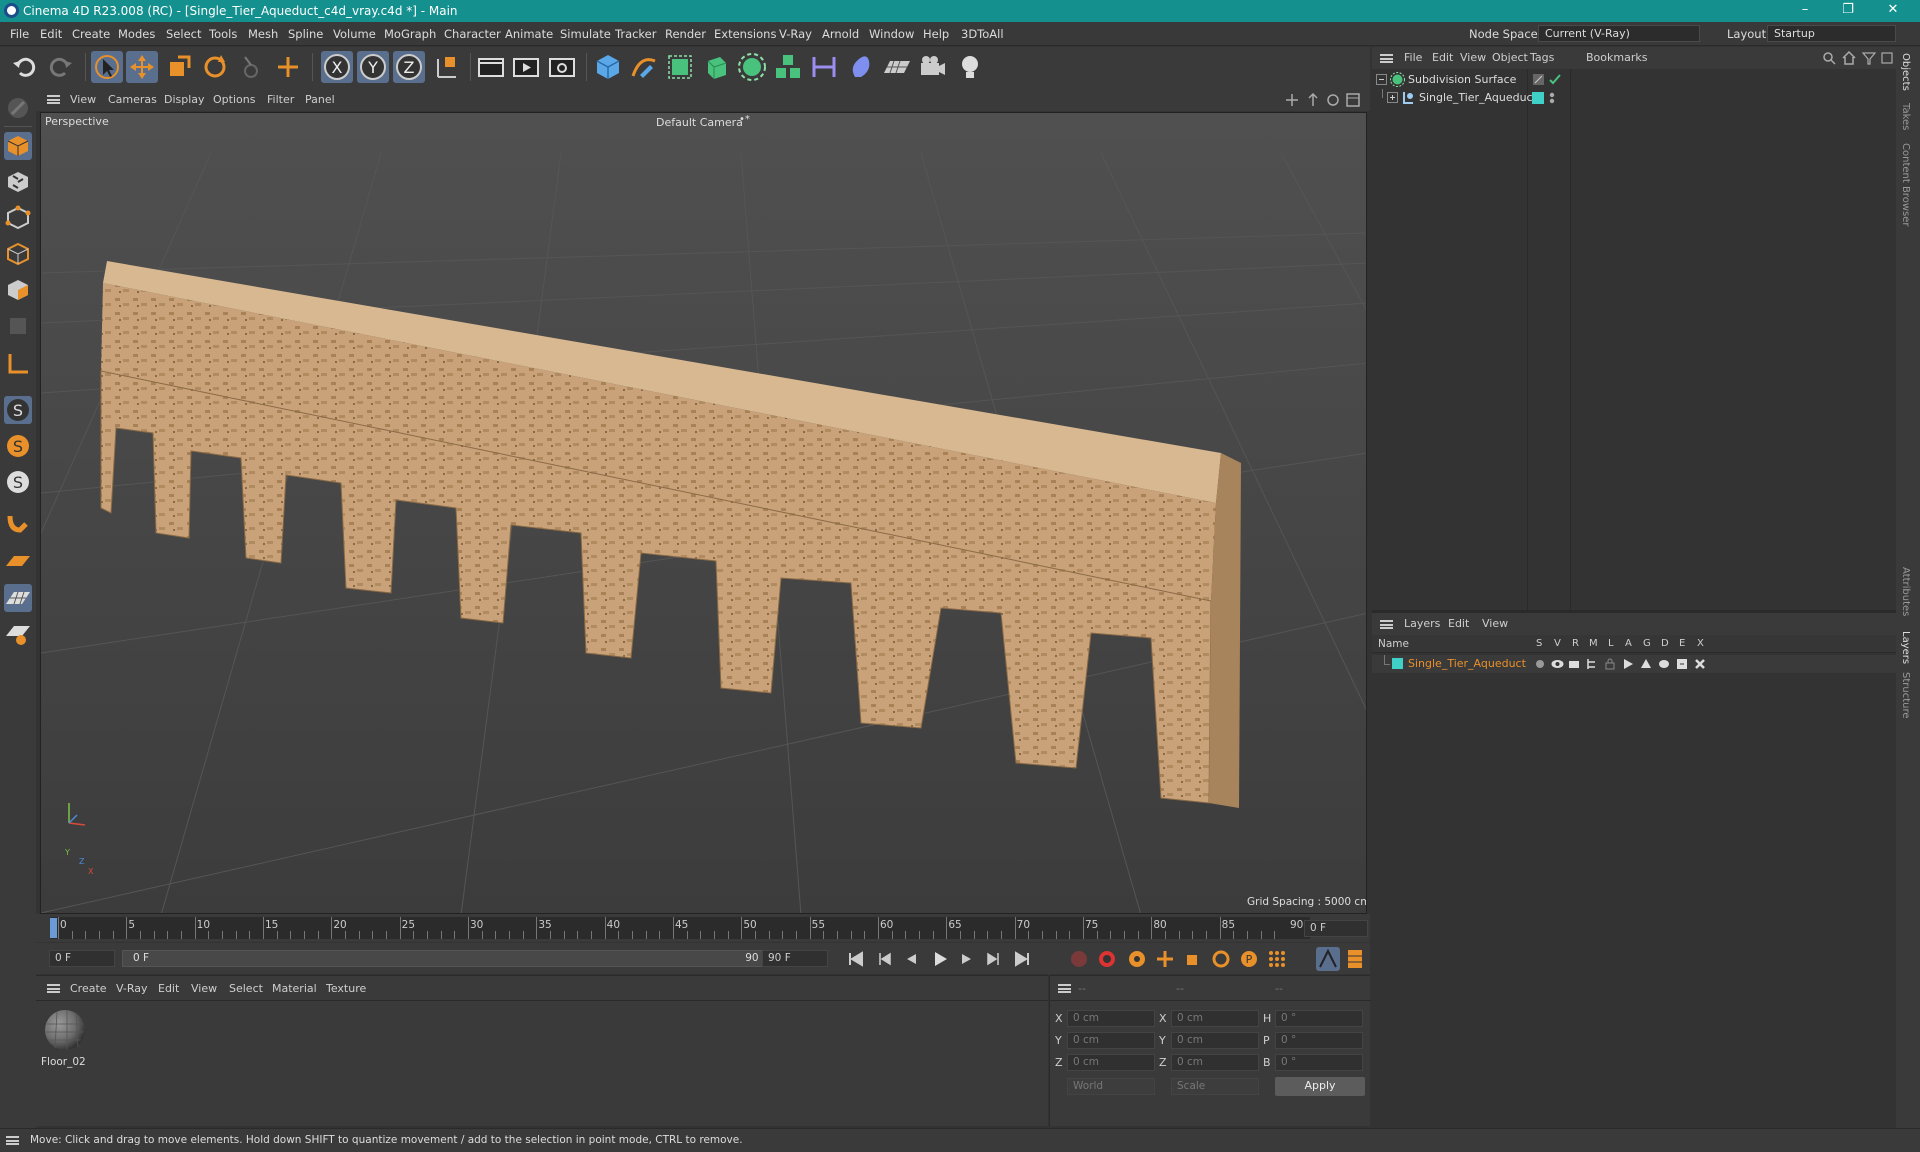  Describe the element at coordinates (1538, 98) in the screenshot. I see `layer-color-swatch` at that location.